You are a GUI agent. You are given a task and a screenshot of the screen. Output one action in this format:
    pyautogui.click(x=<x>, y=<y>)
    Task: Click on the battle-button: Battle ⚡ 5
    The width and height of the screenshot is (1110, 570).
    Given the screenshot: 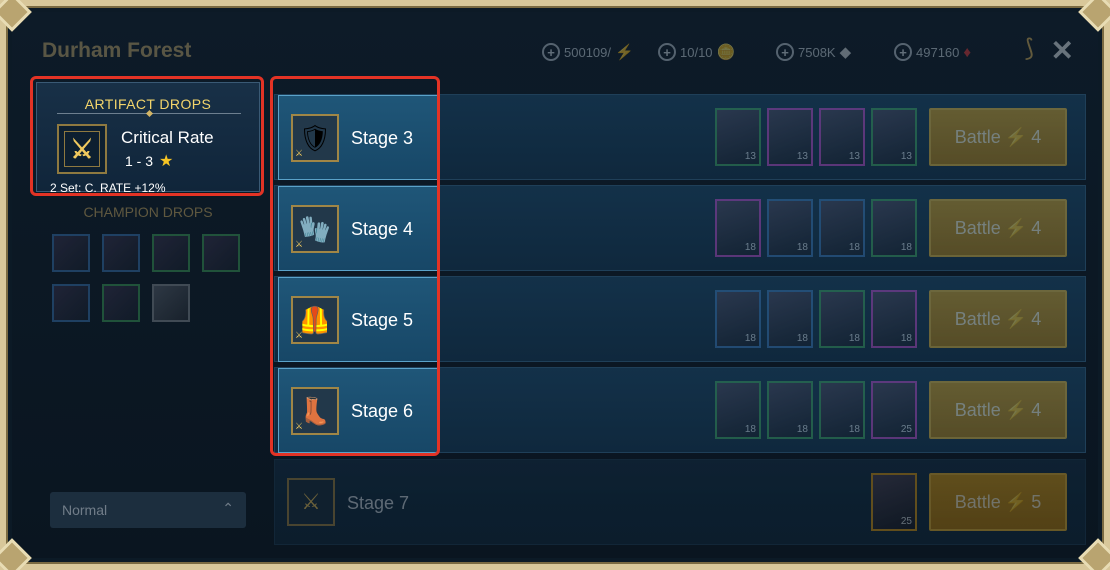 What is the action you would take?
    pyautogui.click(x=998, y=502)
    